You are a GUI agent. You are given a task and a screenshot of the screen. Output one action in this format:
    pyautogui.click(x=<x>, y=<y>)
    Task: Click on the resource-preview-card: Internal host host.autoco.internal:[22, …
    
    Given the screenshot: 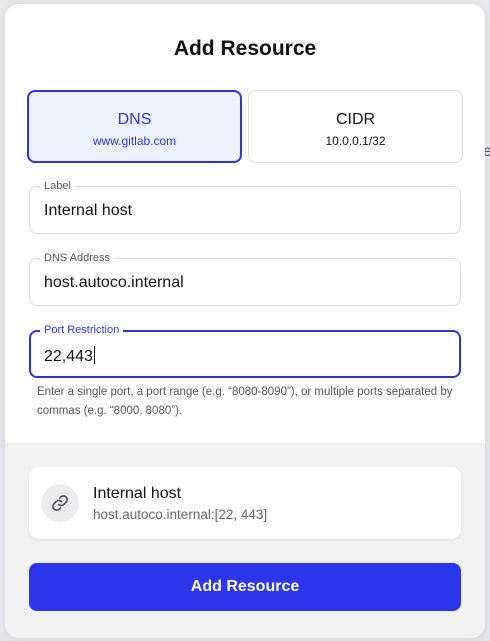 What is the action you would take?
    pyautogui.click(x=245, y=503)
    